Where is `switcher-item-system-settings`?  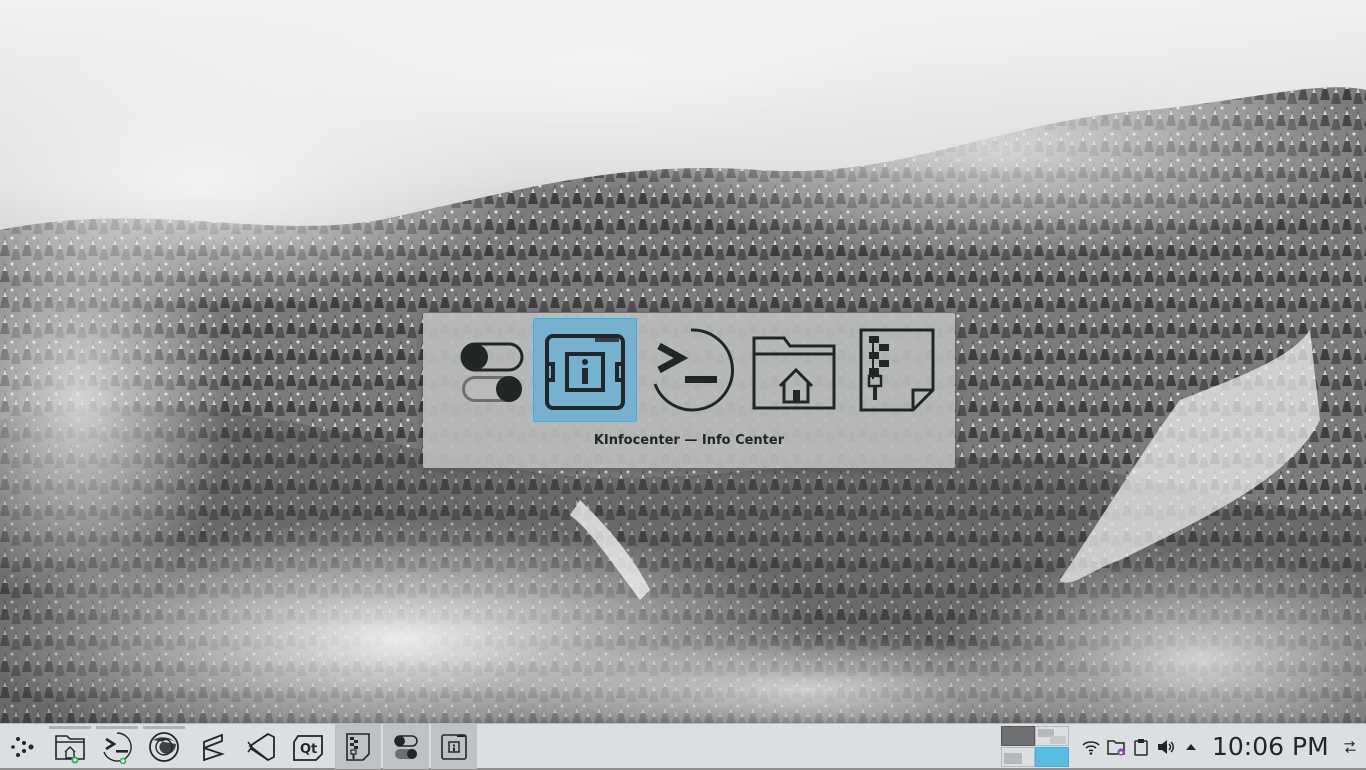
switcher-item-system-settings is located at coordinates (494, 370).